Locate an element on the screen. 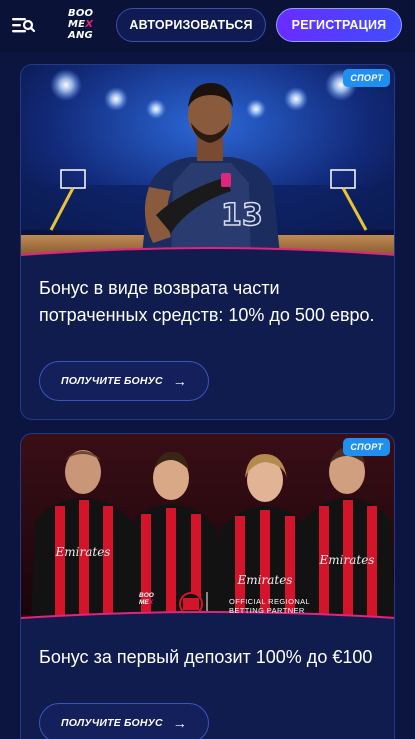 The image size is (415, 739). logo-line-3: ANG is located at coordinates (80, 35).